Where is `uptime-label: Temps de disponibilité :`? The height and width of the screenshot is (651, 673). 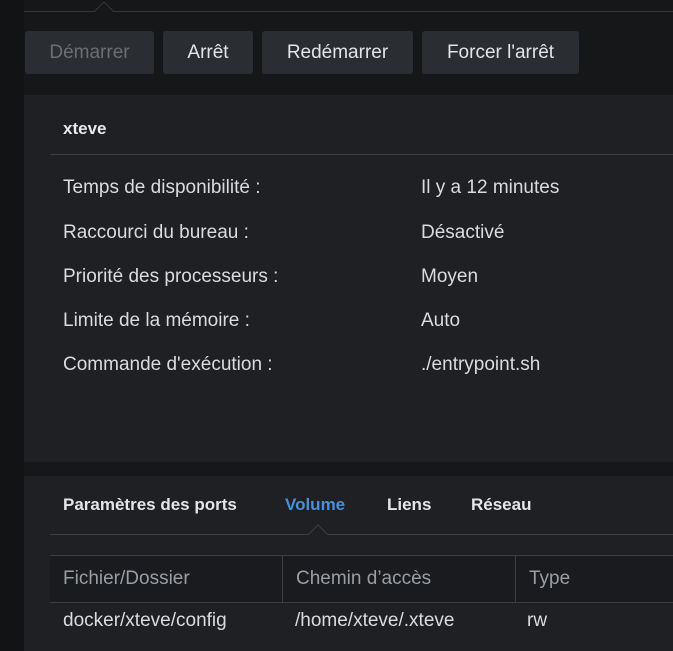 uptime-label: Temps de disponibilité : is located at coordinates (162, 187).